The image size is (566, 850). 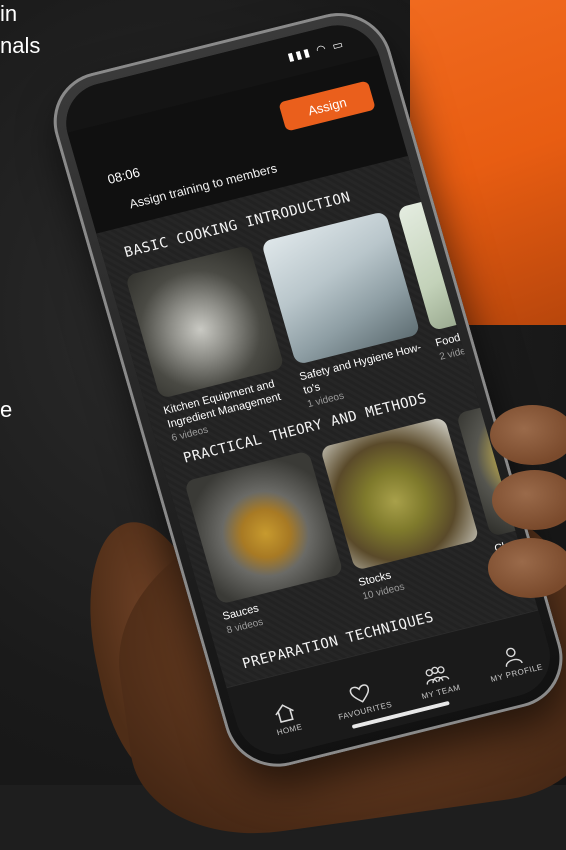 What do you see at coordinates (399, 493) in the screenshot?
I see `course-thumbnail-stocks` at bounding box center [399, 493].